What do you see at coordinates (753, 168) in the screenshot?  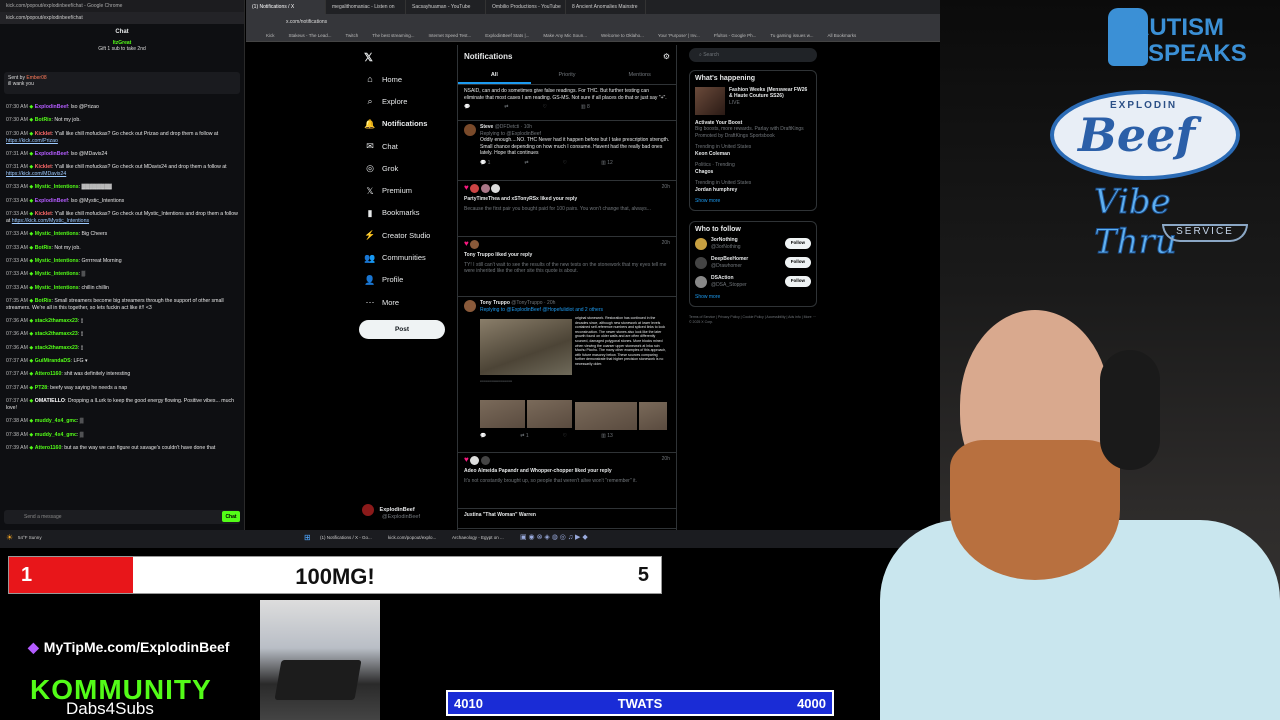 I see `trend-item: Politics · Trending Chagos` at bounding box center [753, 168].